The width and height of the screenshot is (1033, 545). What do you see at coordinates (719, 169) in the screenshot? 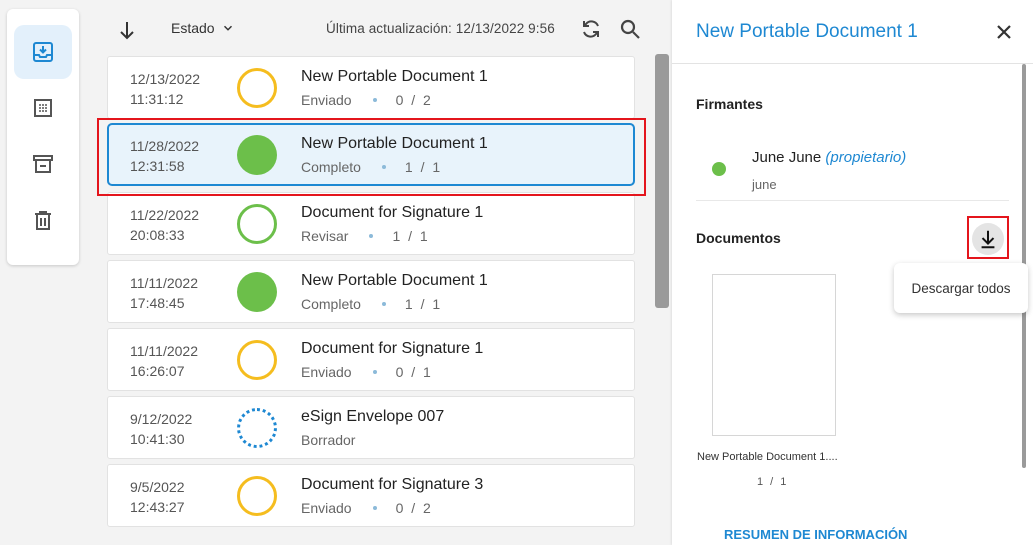
I see `signer-status-dot` at bounding box center [719, 169].